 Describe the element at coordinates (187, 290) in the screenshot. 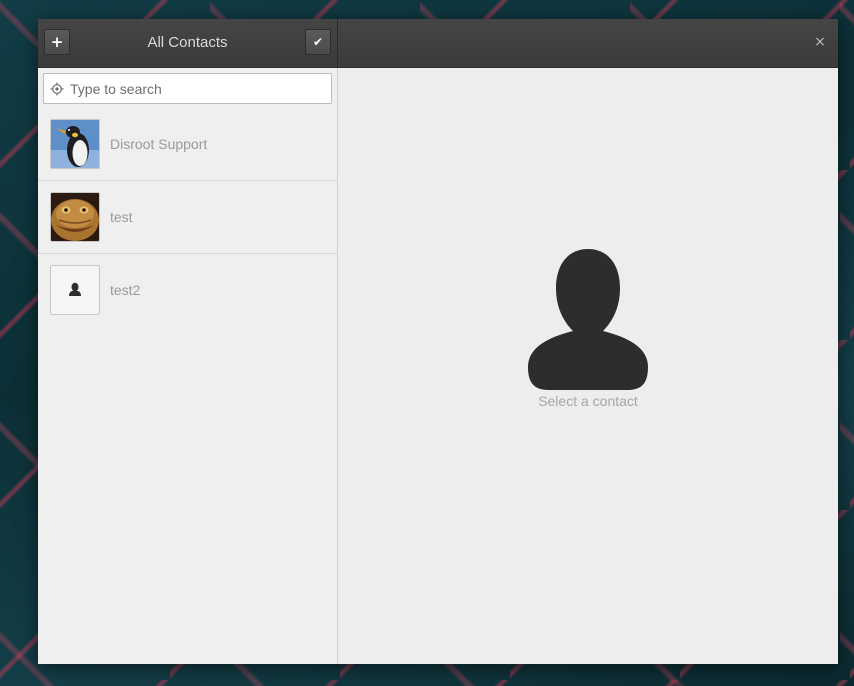

I see `contact-row-test2: test2` at that location.